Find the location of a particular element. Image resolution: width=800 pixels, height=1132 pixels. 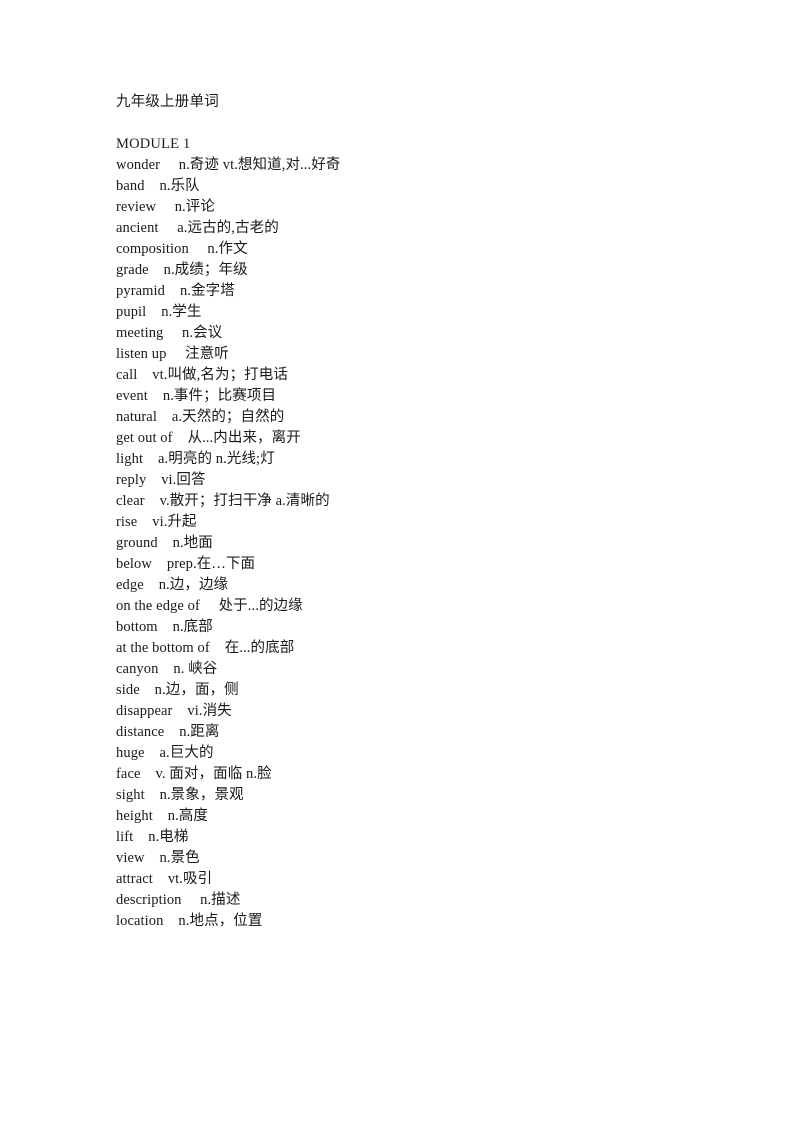

vocabulary-entry: height n.高度 is located at coordinates (416, 816).